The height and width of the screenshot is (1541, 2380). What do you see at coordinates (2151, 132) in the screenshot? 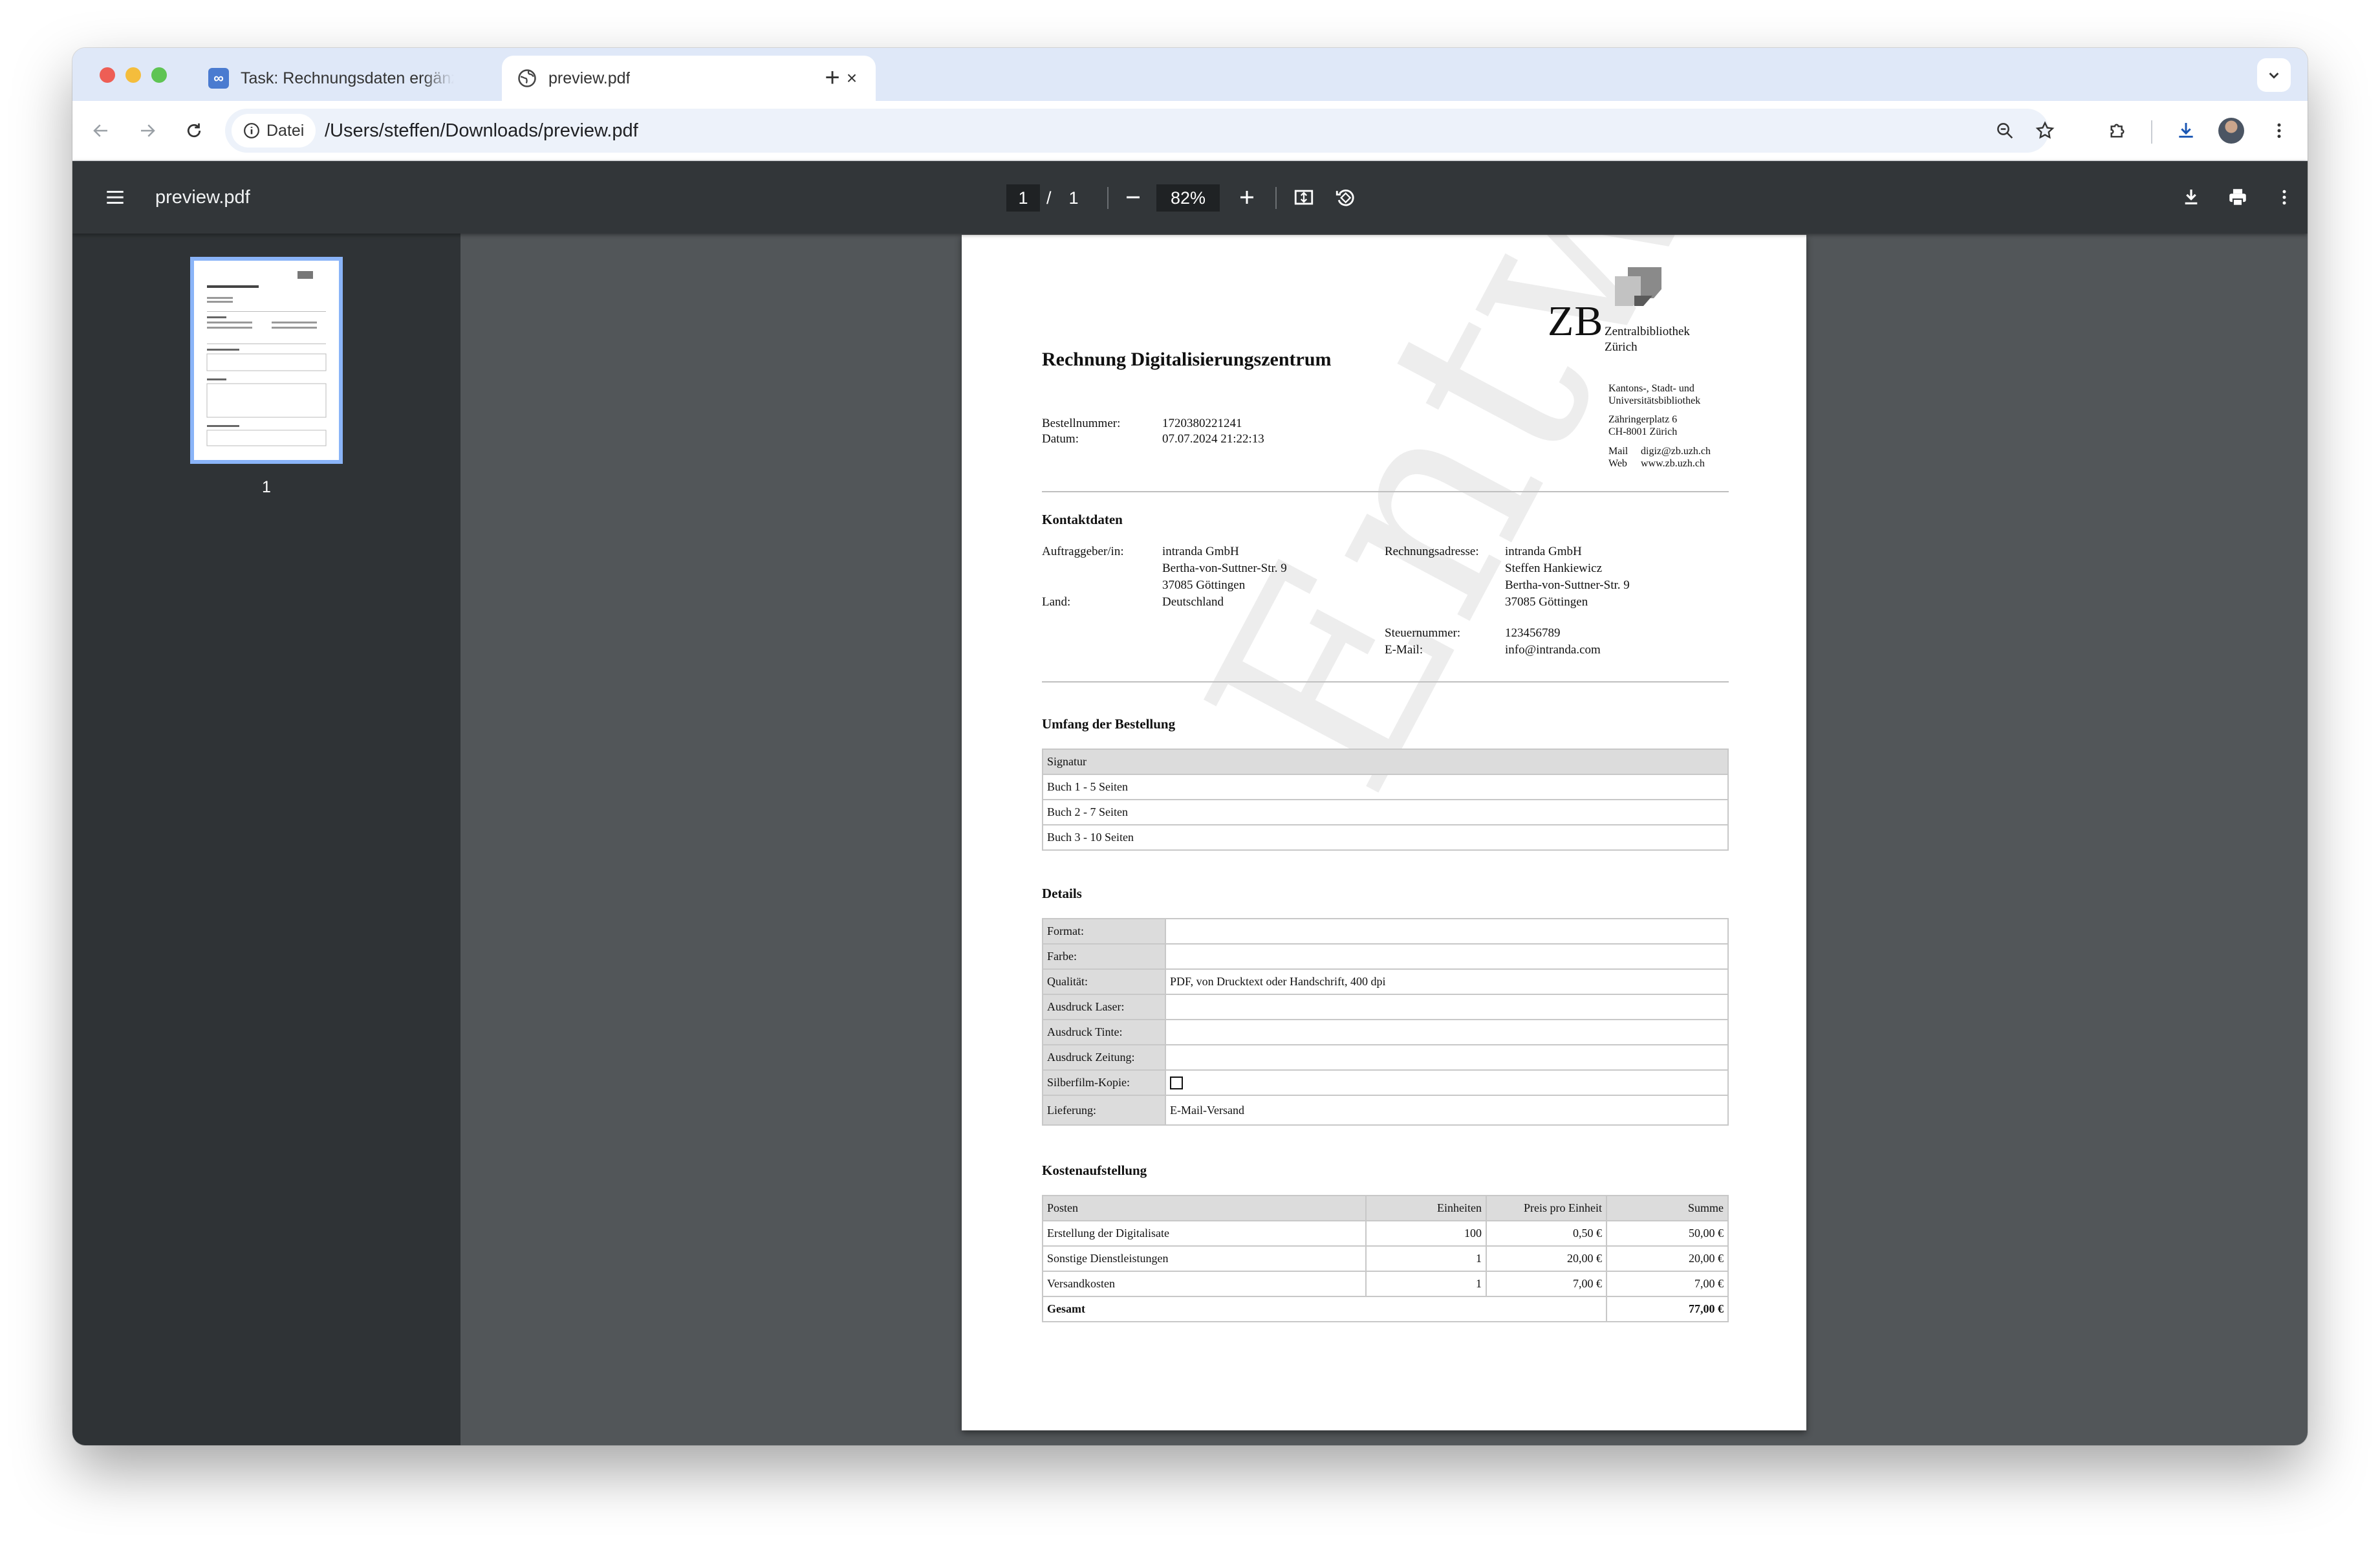
I see `toolbar-separator` at bounding box center [2151, 132].